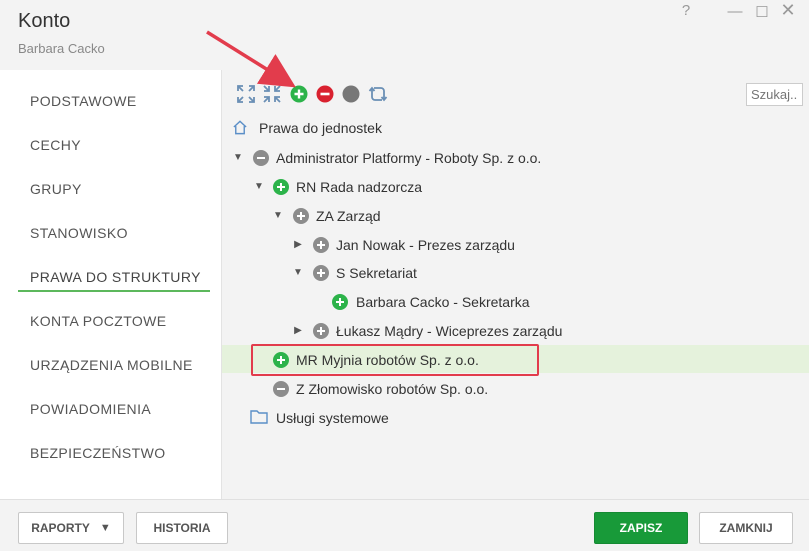 The image size is (809, 551). What do you see at coordinates (246, 94) in the screenshot?
I see `expand-all-icon` at bounding box center [246, 94].